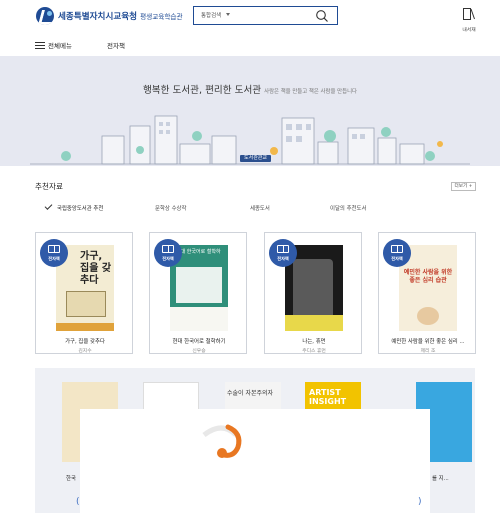  What do you see at coordinates (314, 351) in the screenshot?
I see `book-author: 주디스 휴먼` at bounding box center [314, 351].